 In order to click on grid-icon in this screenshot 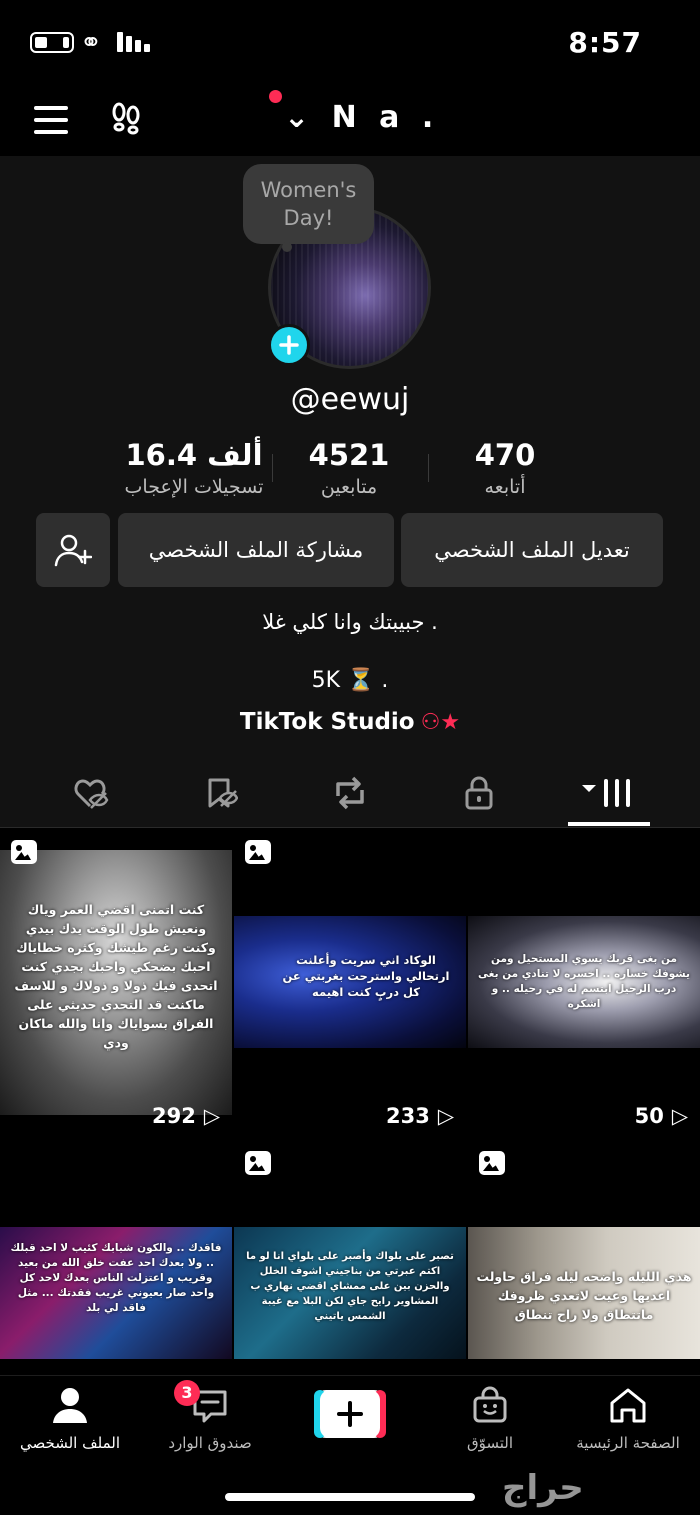, I will do `click(606, 793)`.